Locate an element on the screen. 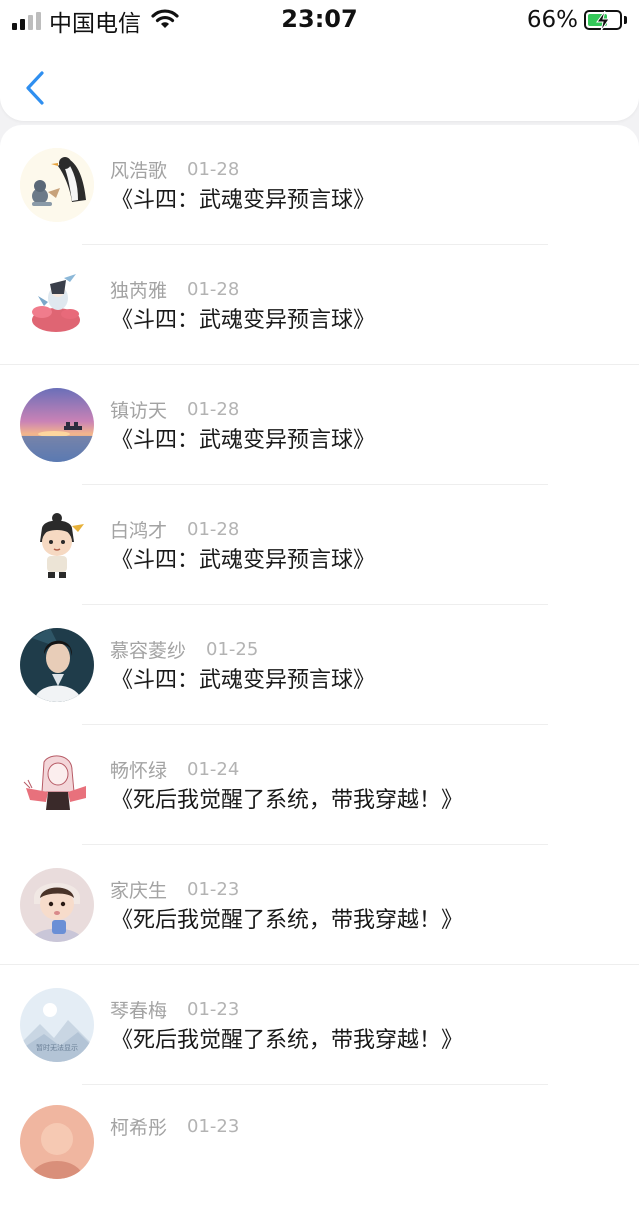 The height and width of the screenshot is (1225, 639). avatar: 暂时无法显示 is located at coordinates (57, 1025).